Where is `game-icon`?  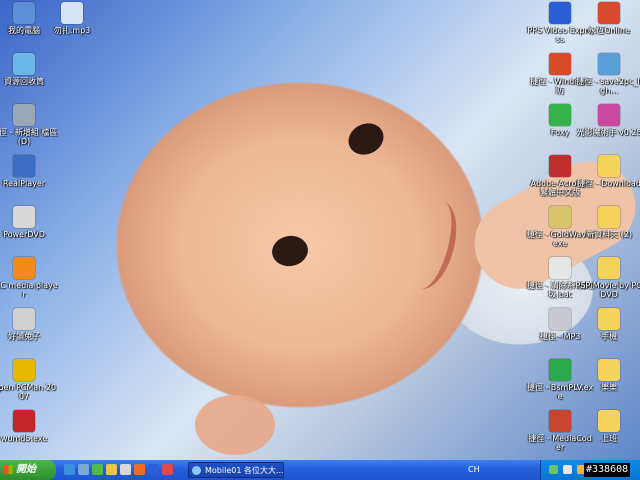 game-icon is located at coordinates (609, 13).